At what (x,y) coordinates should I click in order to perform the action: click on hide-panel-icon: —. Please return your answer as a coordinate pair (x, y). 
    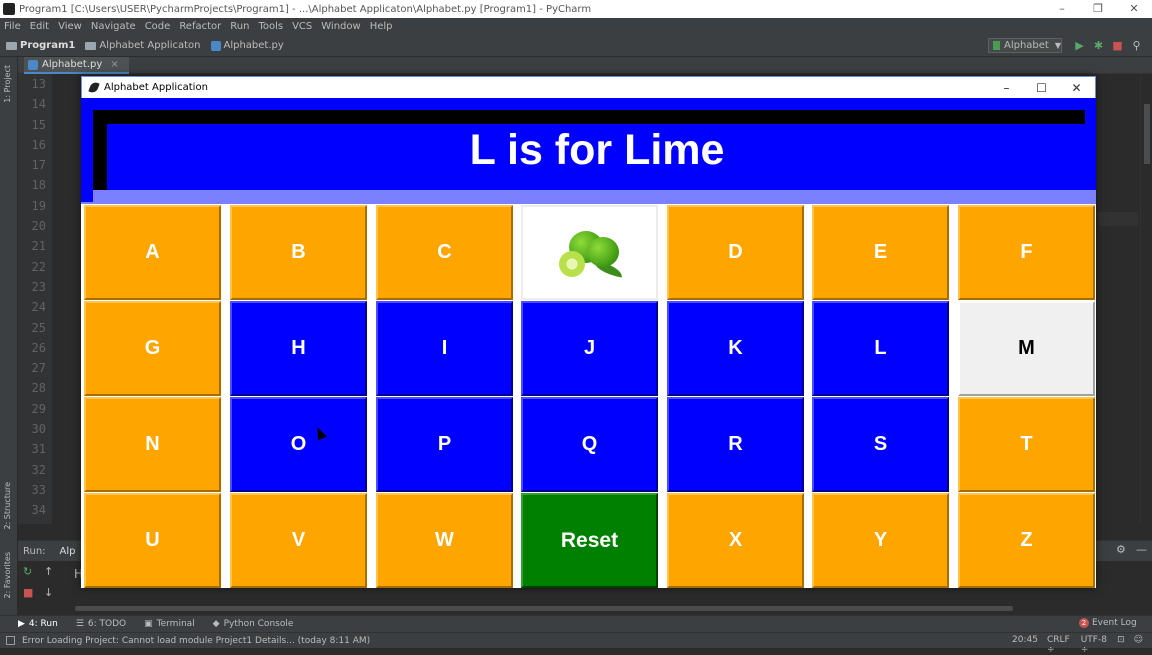
    Looking at the image, I should click on (1141, 549).